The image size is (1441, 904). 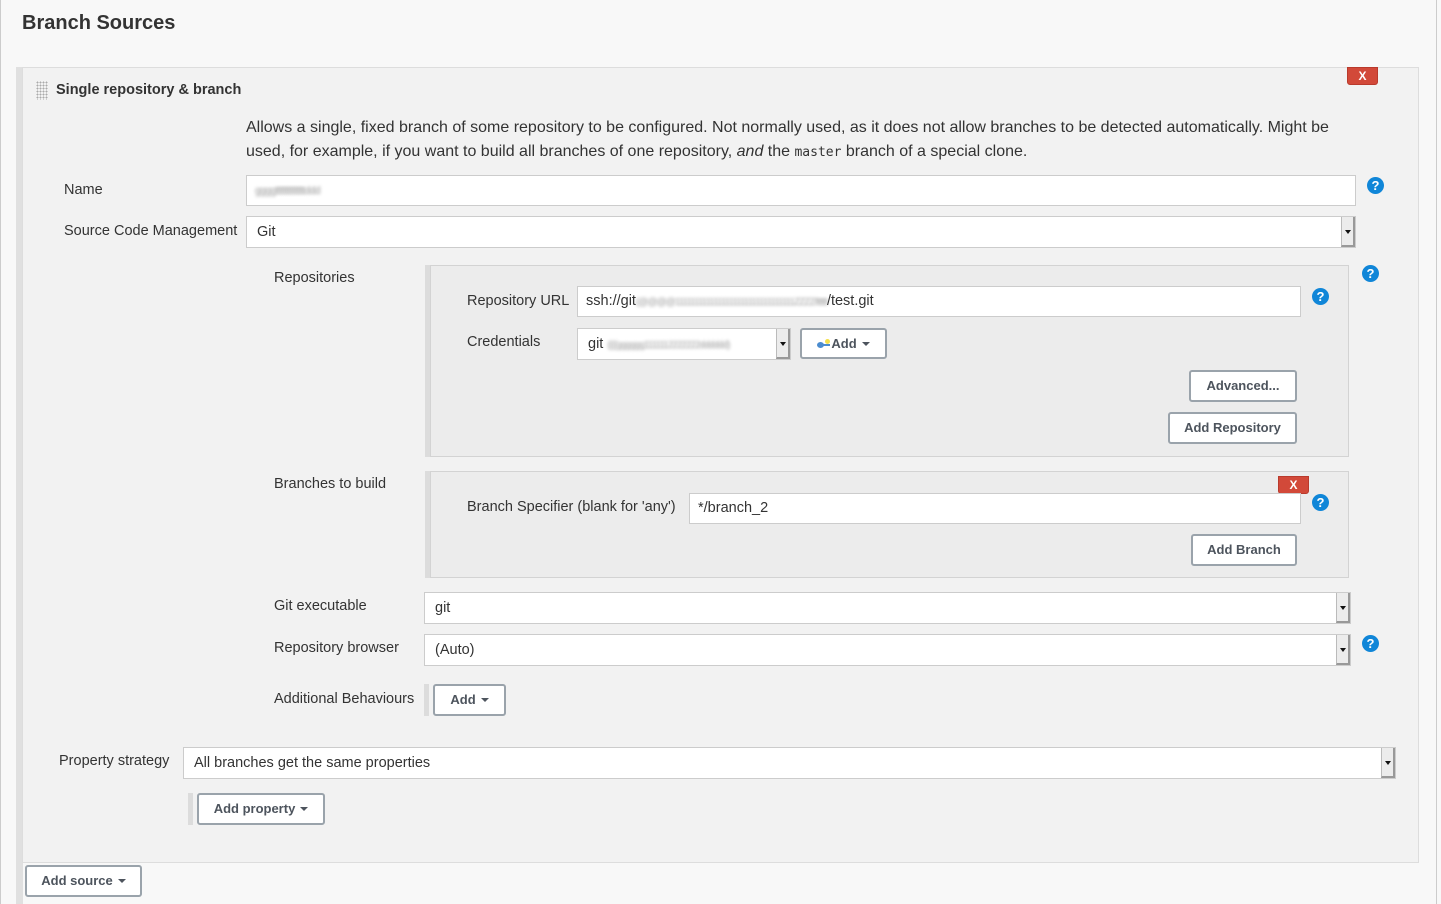 What do you see at coordinates (114, 761) in the screenshot?
I see `property-strategy-label: Property strategy` at bounding box center [114, 761].